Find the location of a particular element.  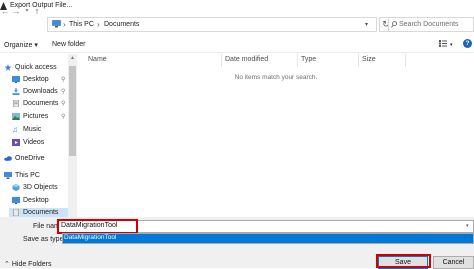

cloud-icon is located at coordinates (8, 158).